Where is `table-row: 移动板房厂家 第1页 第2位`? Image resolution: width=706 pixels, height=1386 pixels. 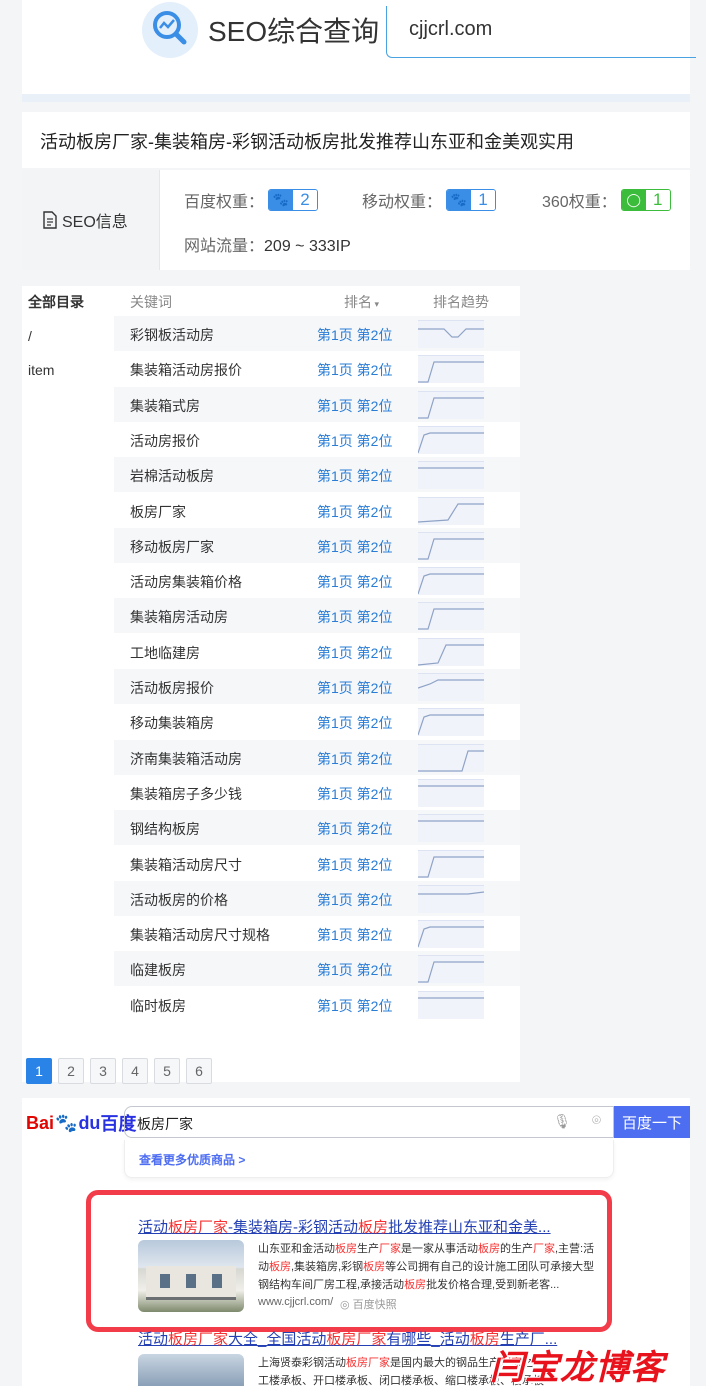
table-row: 移动板房厂家 第1页 第2位 is located at coordinates (317, 545).